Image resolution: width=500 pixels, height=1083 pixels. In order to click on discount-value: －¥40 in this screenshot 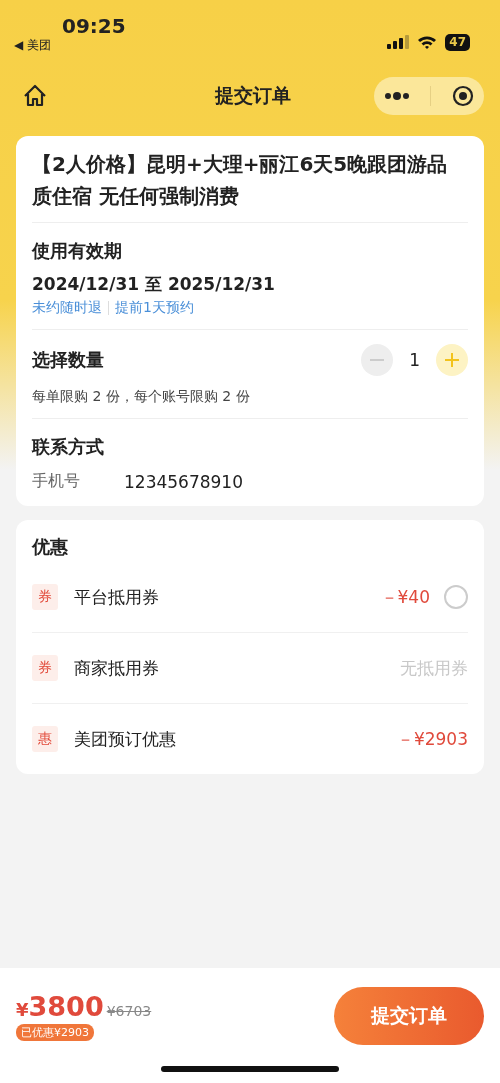, I will do `click(405, 597)`.